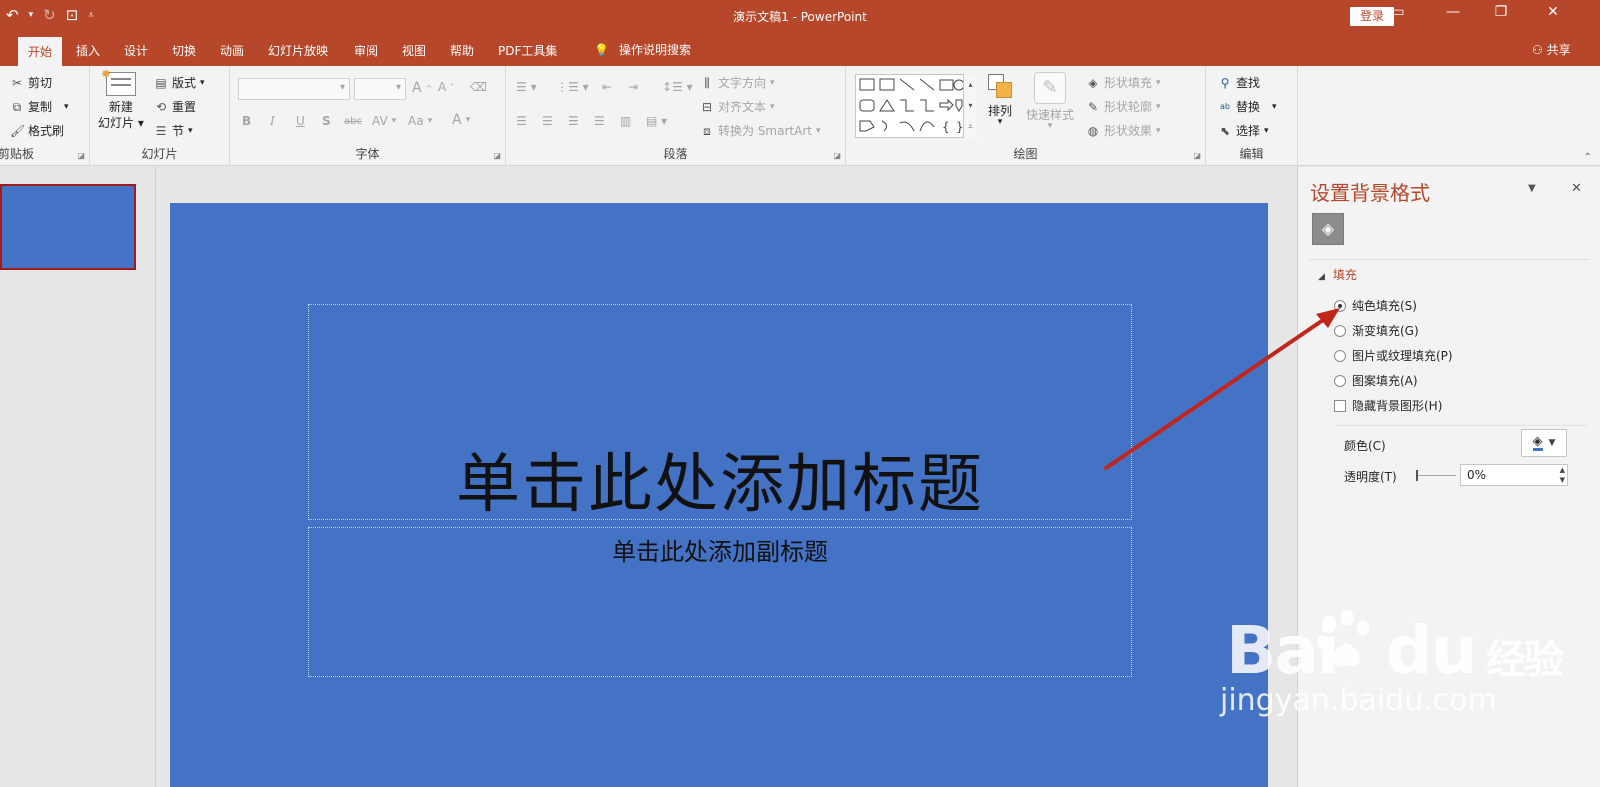 This screenshot has height=787, width=1600. Describe the element at coordinates (633, 87) in the screenshot. I see `increase-indent-button: ⇥` at that location.